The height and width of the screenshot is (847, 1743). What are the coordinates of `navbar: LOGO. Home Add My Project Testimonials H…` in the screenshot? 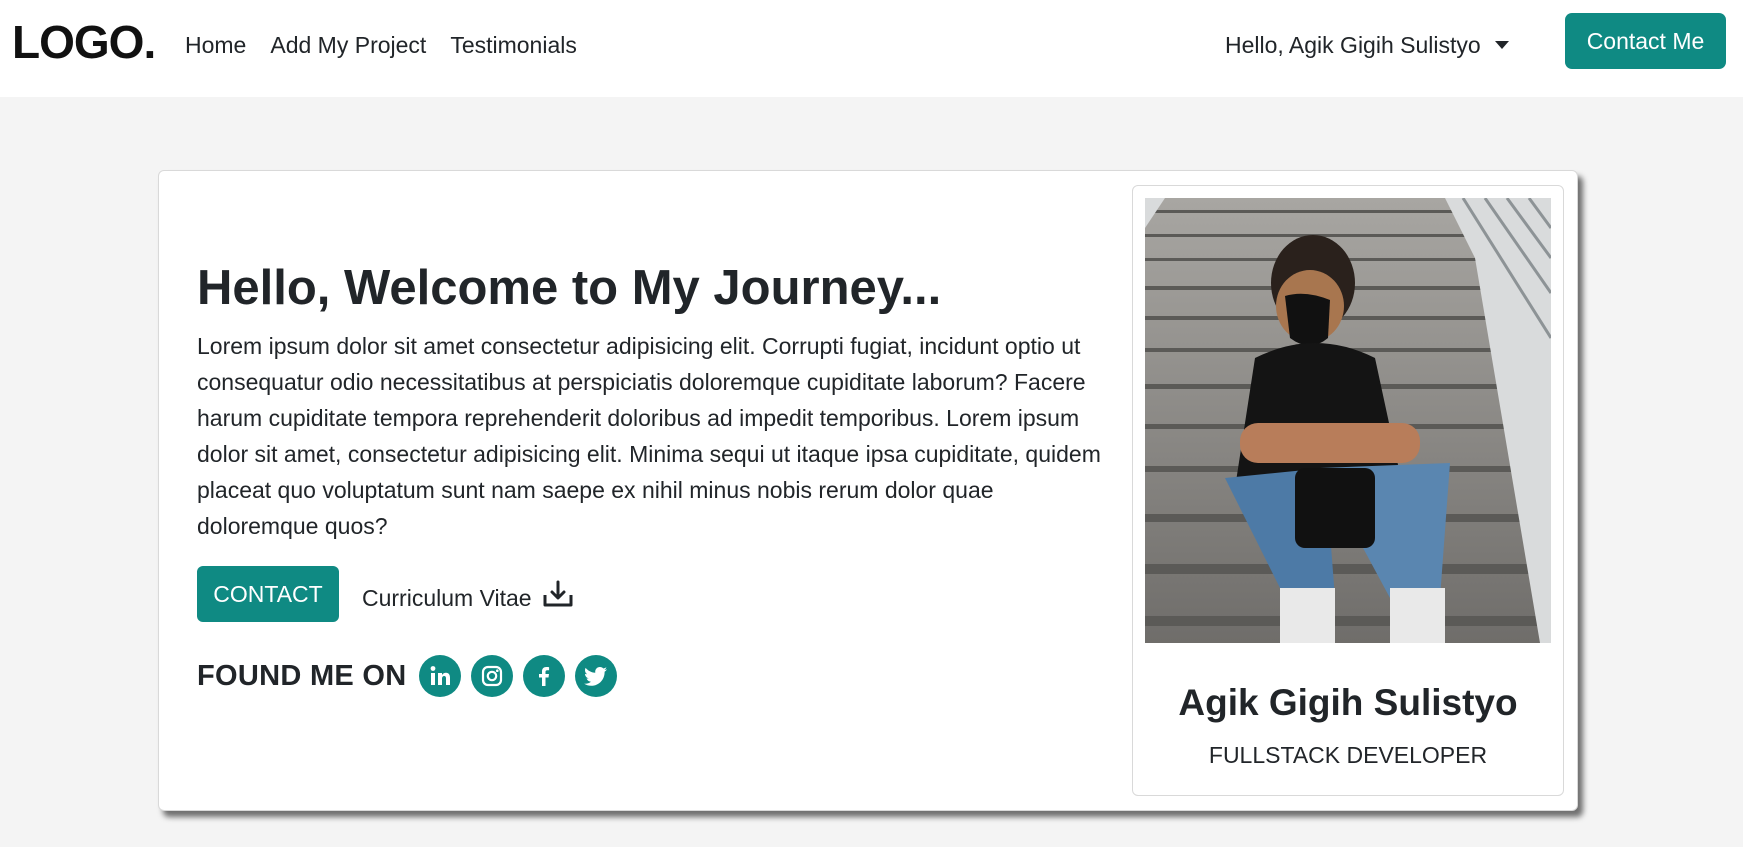 It's located at (871, 48).